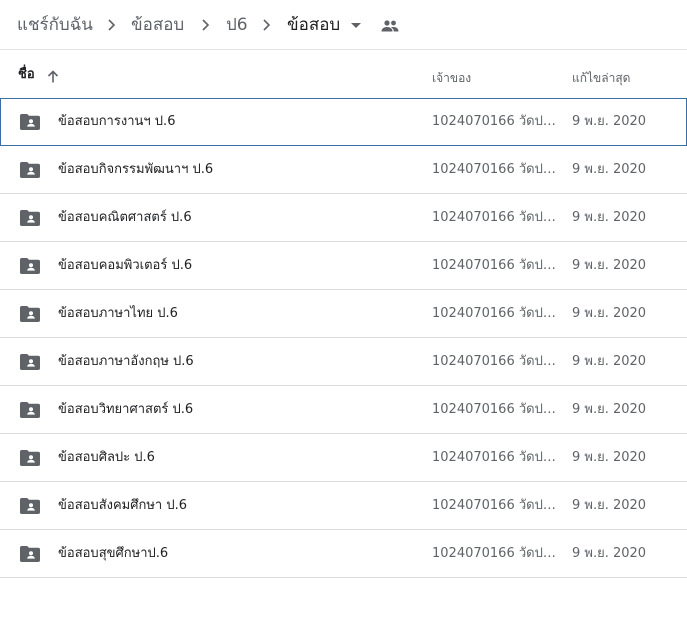  I want to click on file-name: ข้อสอบการงานฯ ป.6, so click(117, 121).